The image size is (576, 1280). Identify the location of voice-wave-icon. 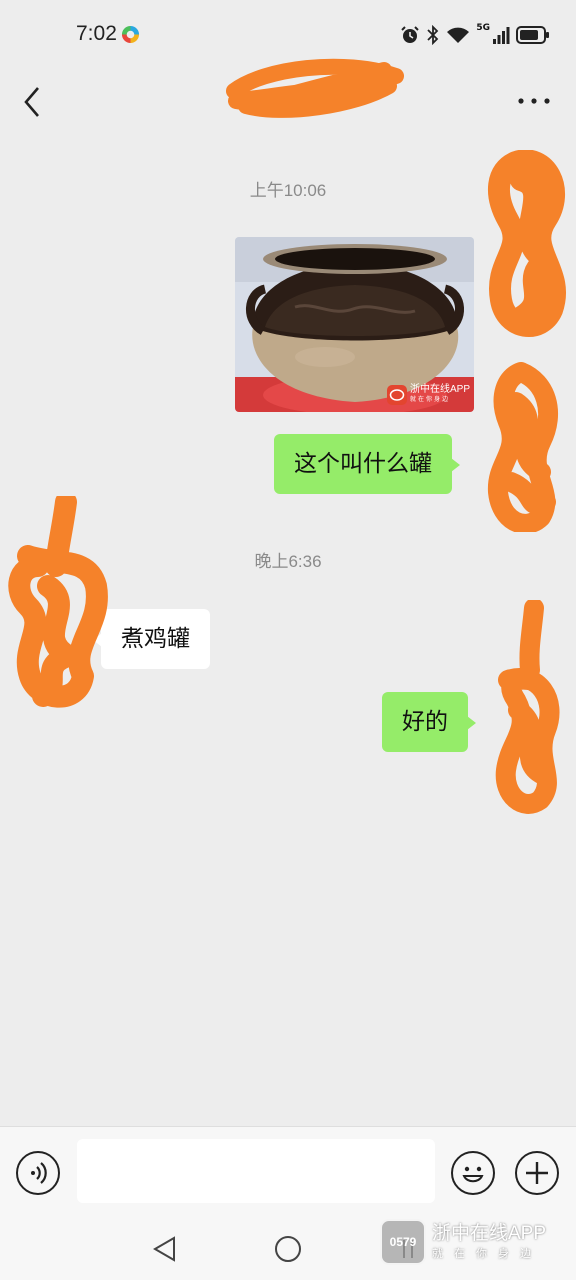
(39, 1173).